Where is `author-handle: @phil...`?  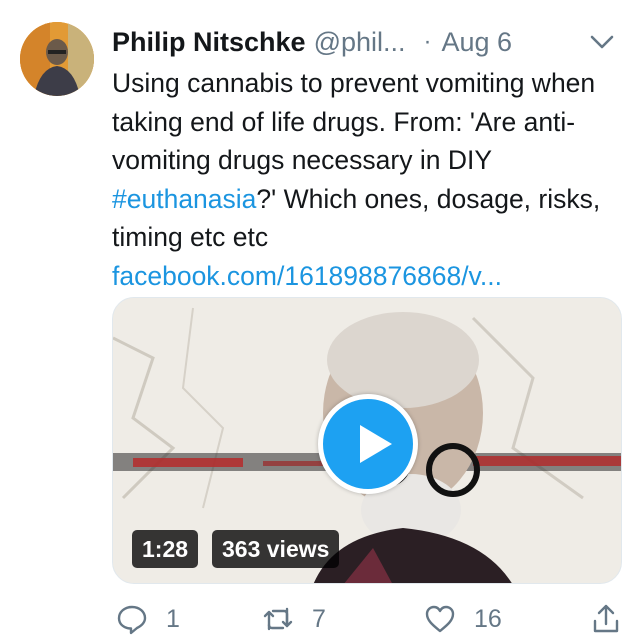 author-handle: @phil... is located at coordinates (360, 42).